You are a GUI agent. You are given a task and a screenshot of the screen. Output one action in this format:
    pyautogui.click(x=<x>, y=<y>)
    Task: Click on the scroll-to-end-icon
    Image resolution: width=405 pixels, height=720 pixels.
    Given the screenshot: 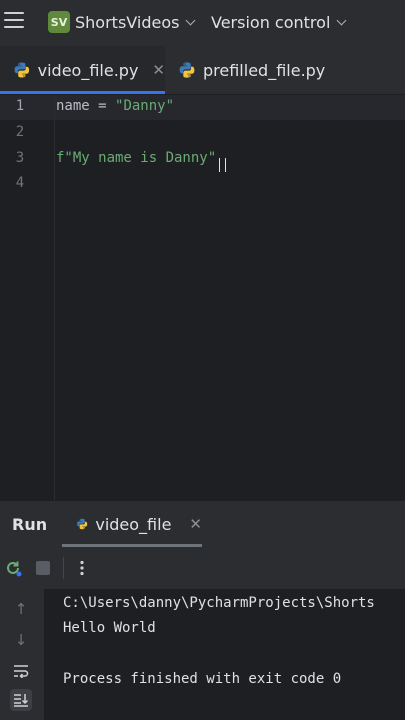 What is the action you would take?
    pyautogui.click(x=21, y=700)
    